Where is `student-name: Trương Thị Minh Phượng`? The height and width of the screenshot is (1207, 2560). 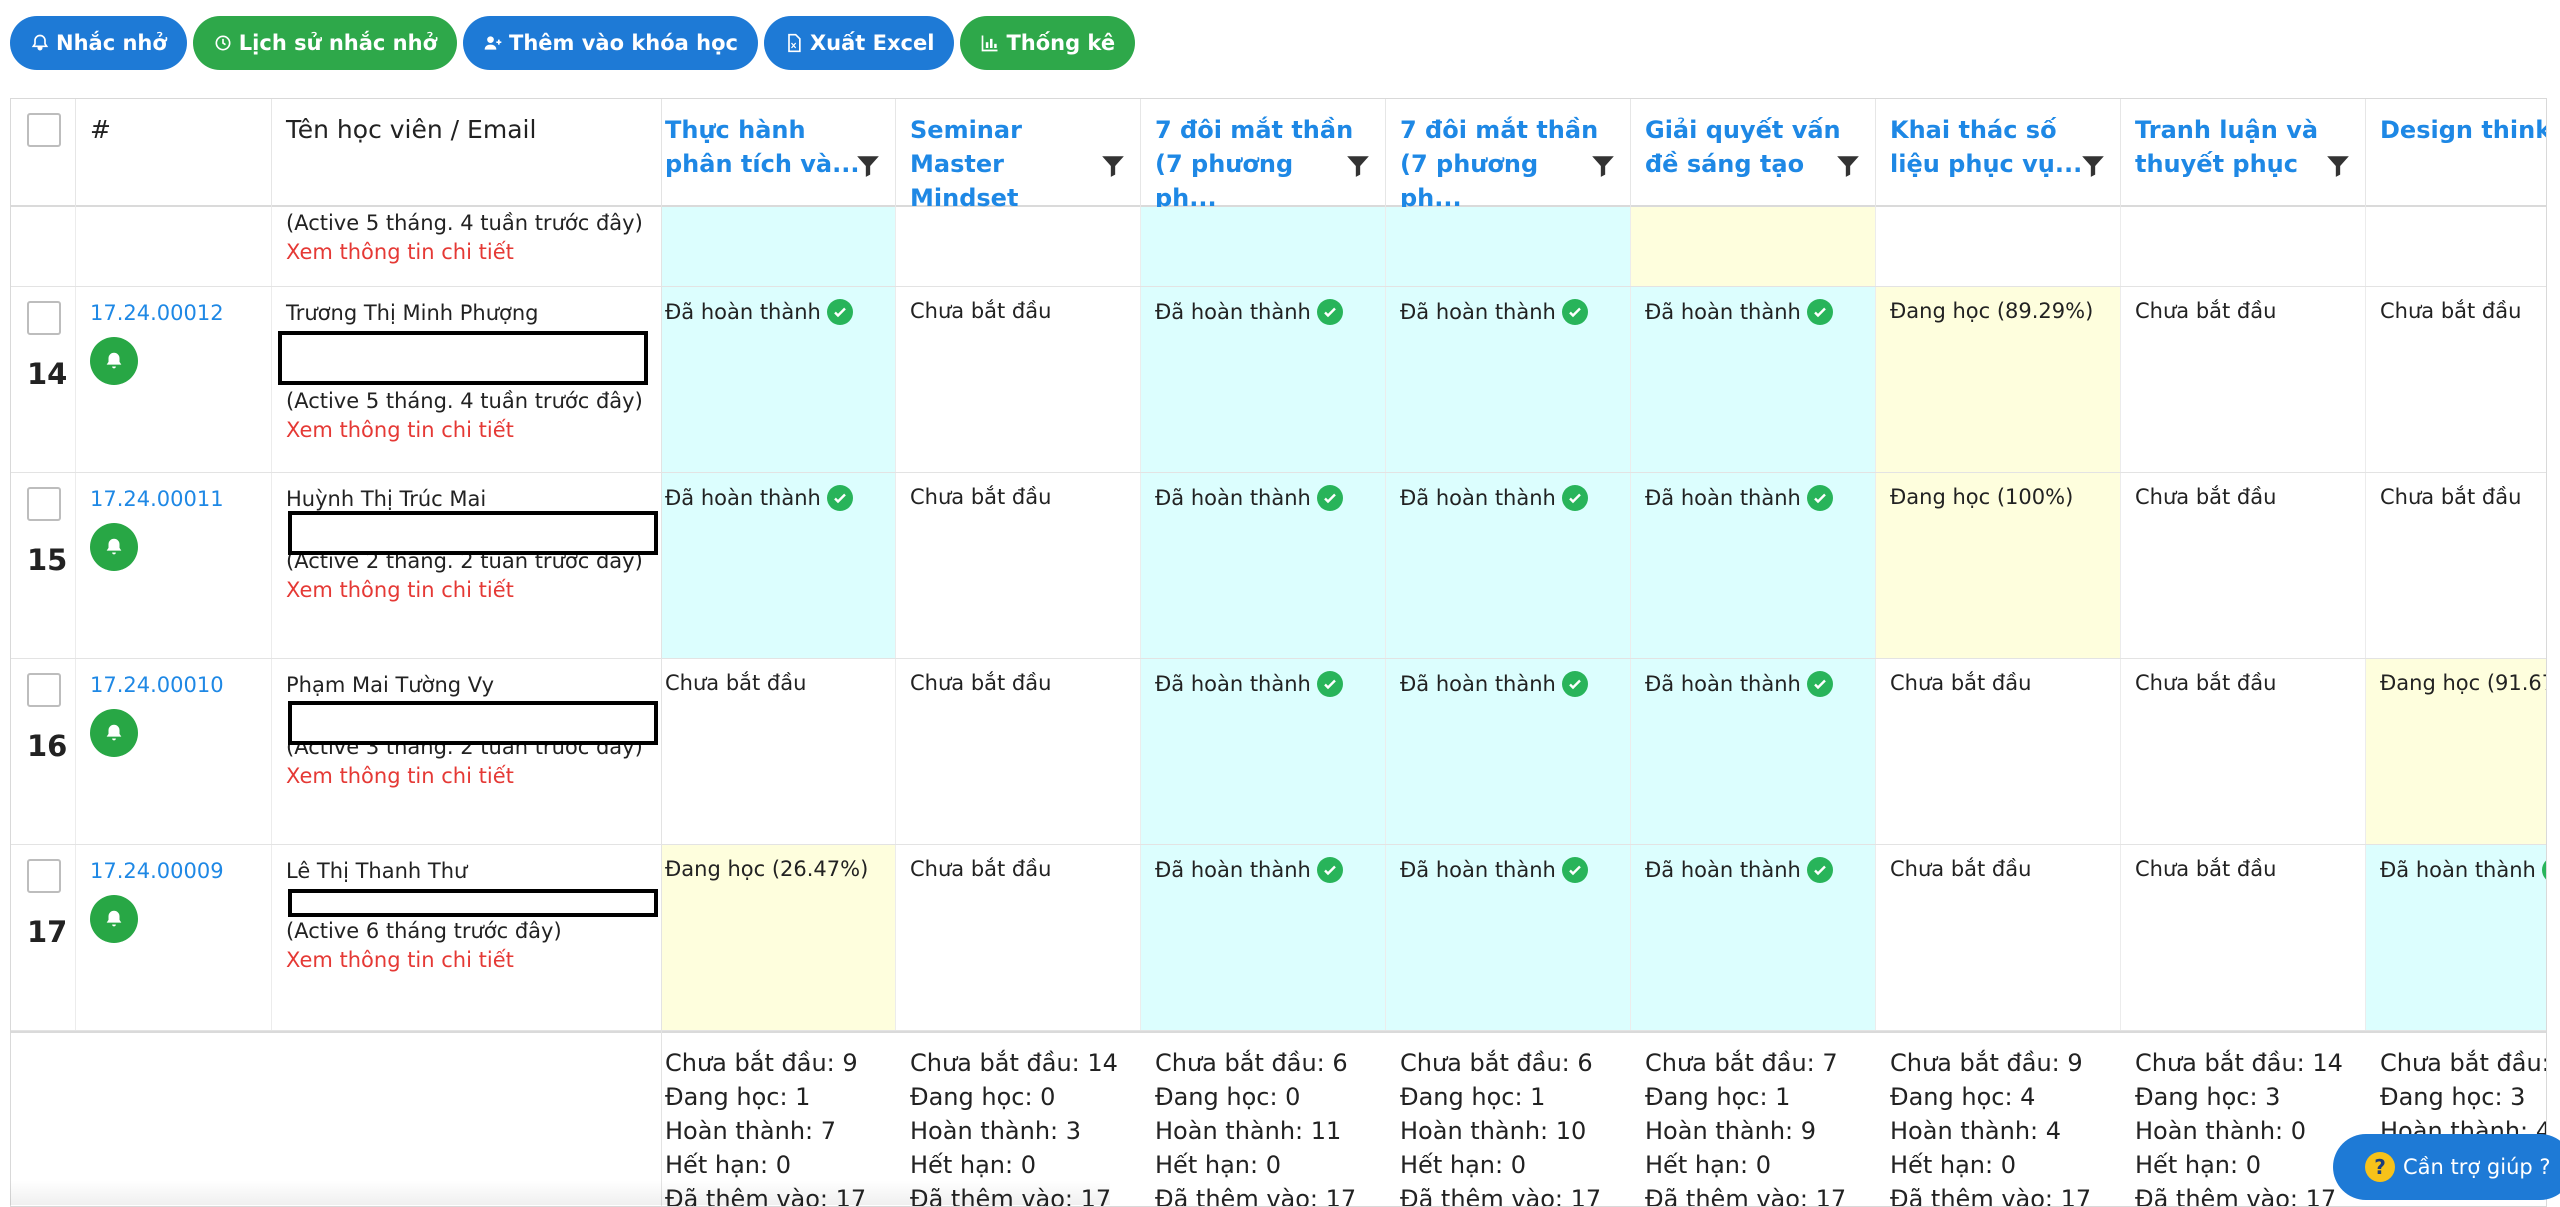 student-name: Trương Thị Minh Phượng is located at coordinates (412, 313).